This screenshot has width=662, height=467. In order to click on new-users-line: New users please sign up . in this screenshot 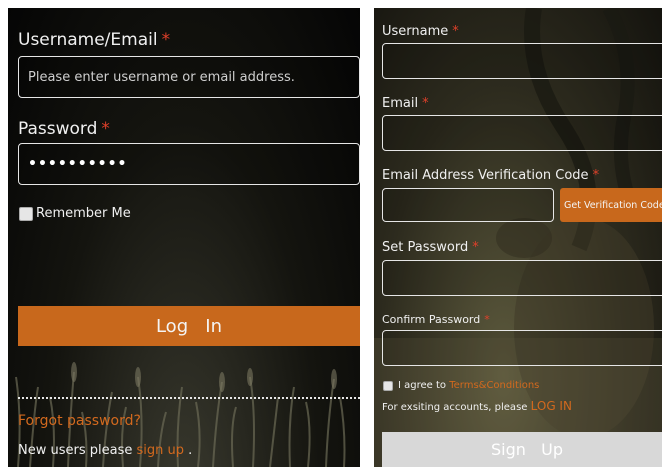, I will do `click(105, 450)`.